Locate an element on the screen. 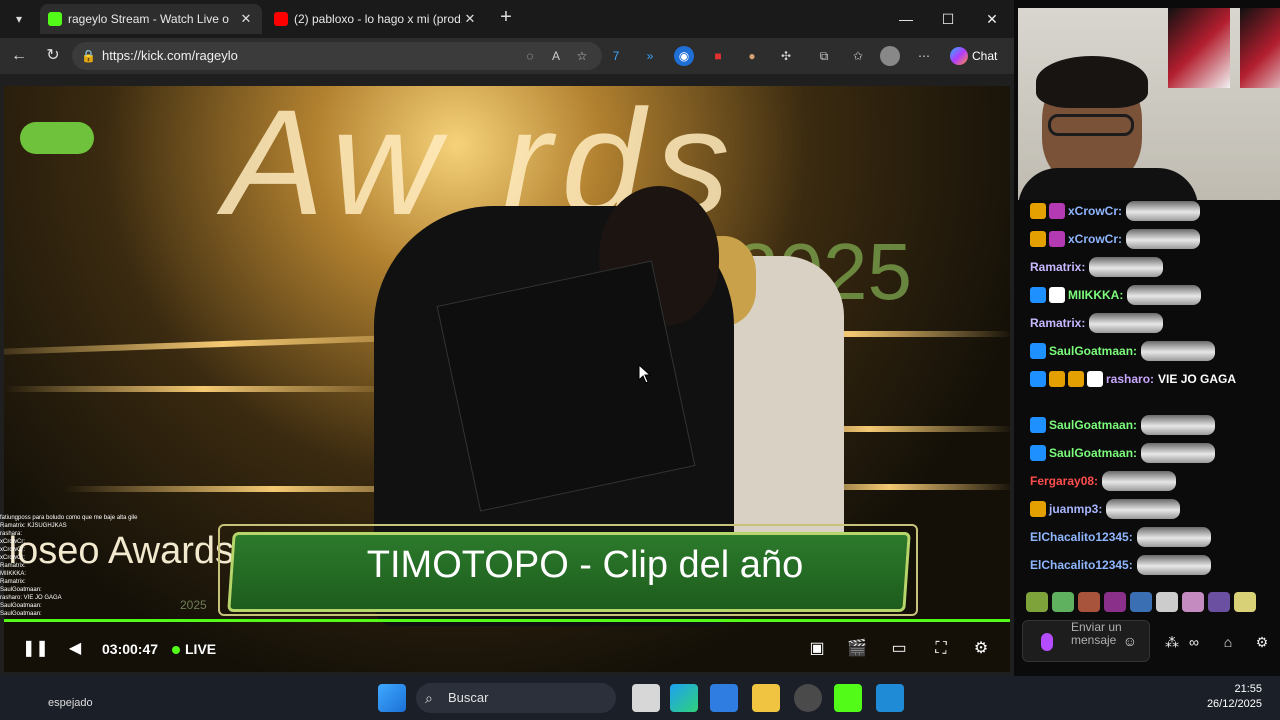  youtube-favicon-icon is located at coordinates (281, 19).